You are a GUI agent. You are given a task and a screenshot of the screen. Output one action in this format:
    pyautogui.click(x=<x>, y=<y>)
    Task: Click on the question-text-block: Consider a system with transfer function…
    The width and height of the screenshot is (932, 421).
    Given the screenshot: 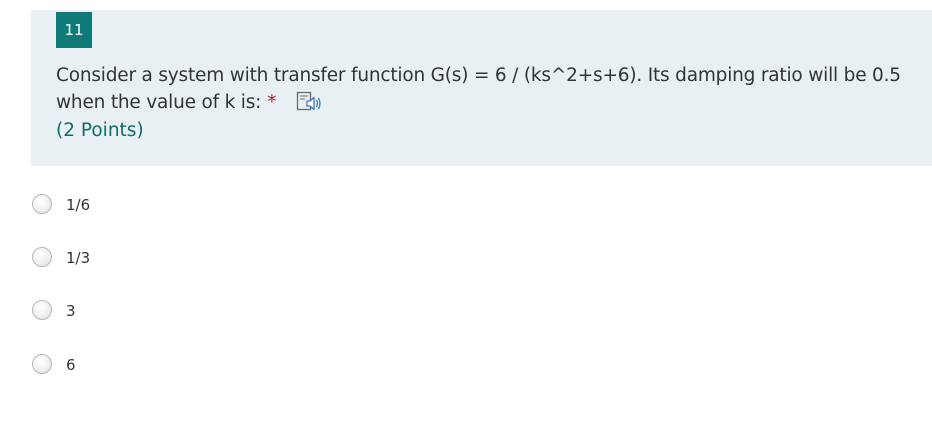 What is the action you would take?
    pyautogui.click(x=491, y=89)
    